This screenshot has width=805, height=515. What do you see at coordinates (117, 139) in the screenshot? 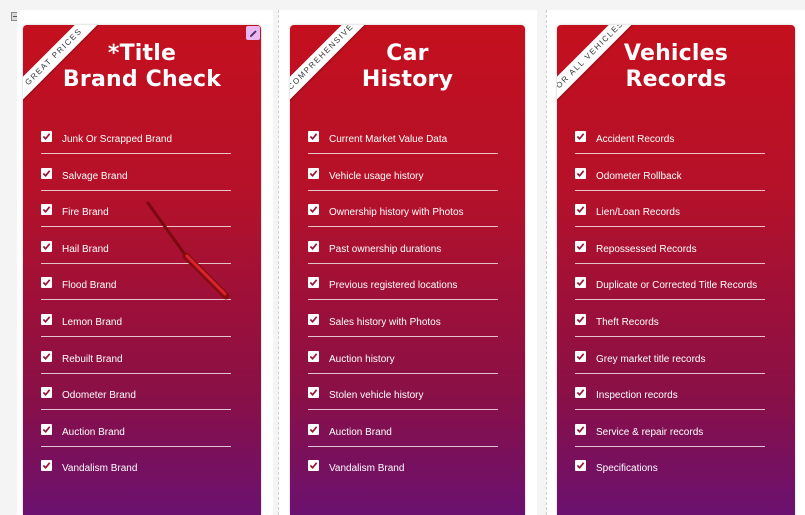
I see `list-item-label: Junk Or Scrapped Brand` at bounding box center [117, 139].